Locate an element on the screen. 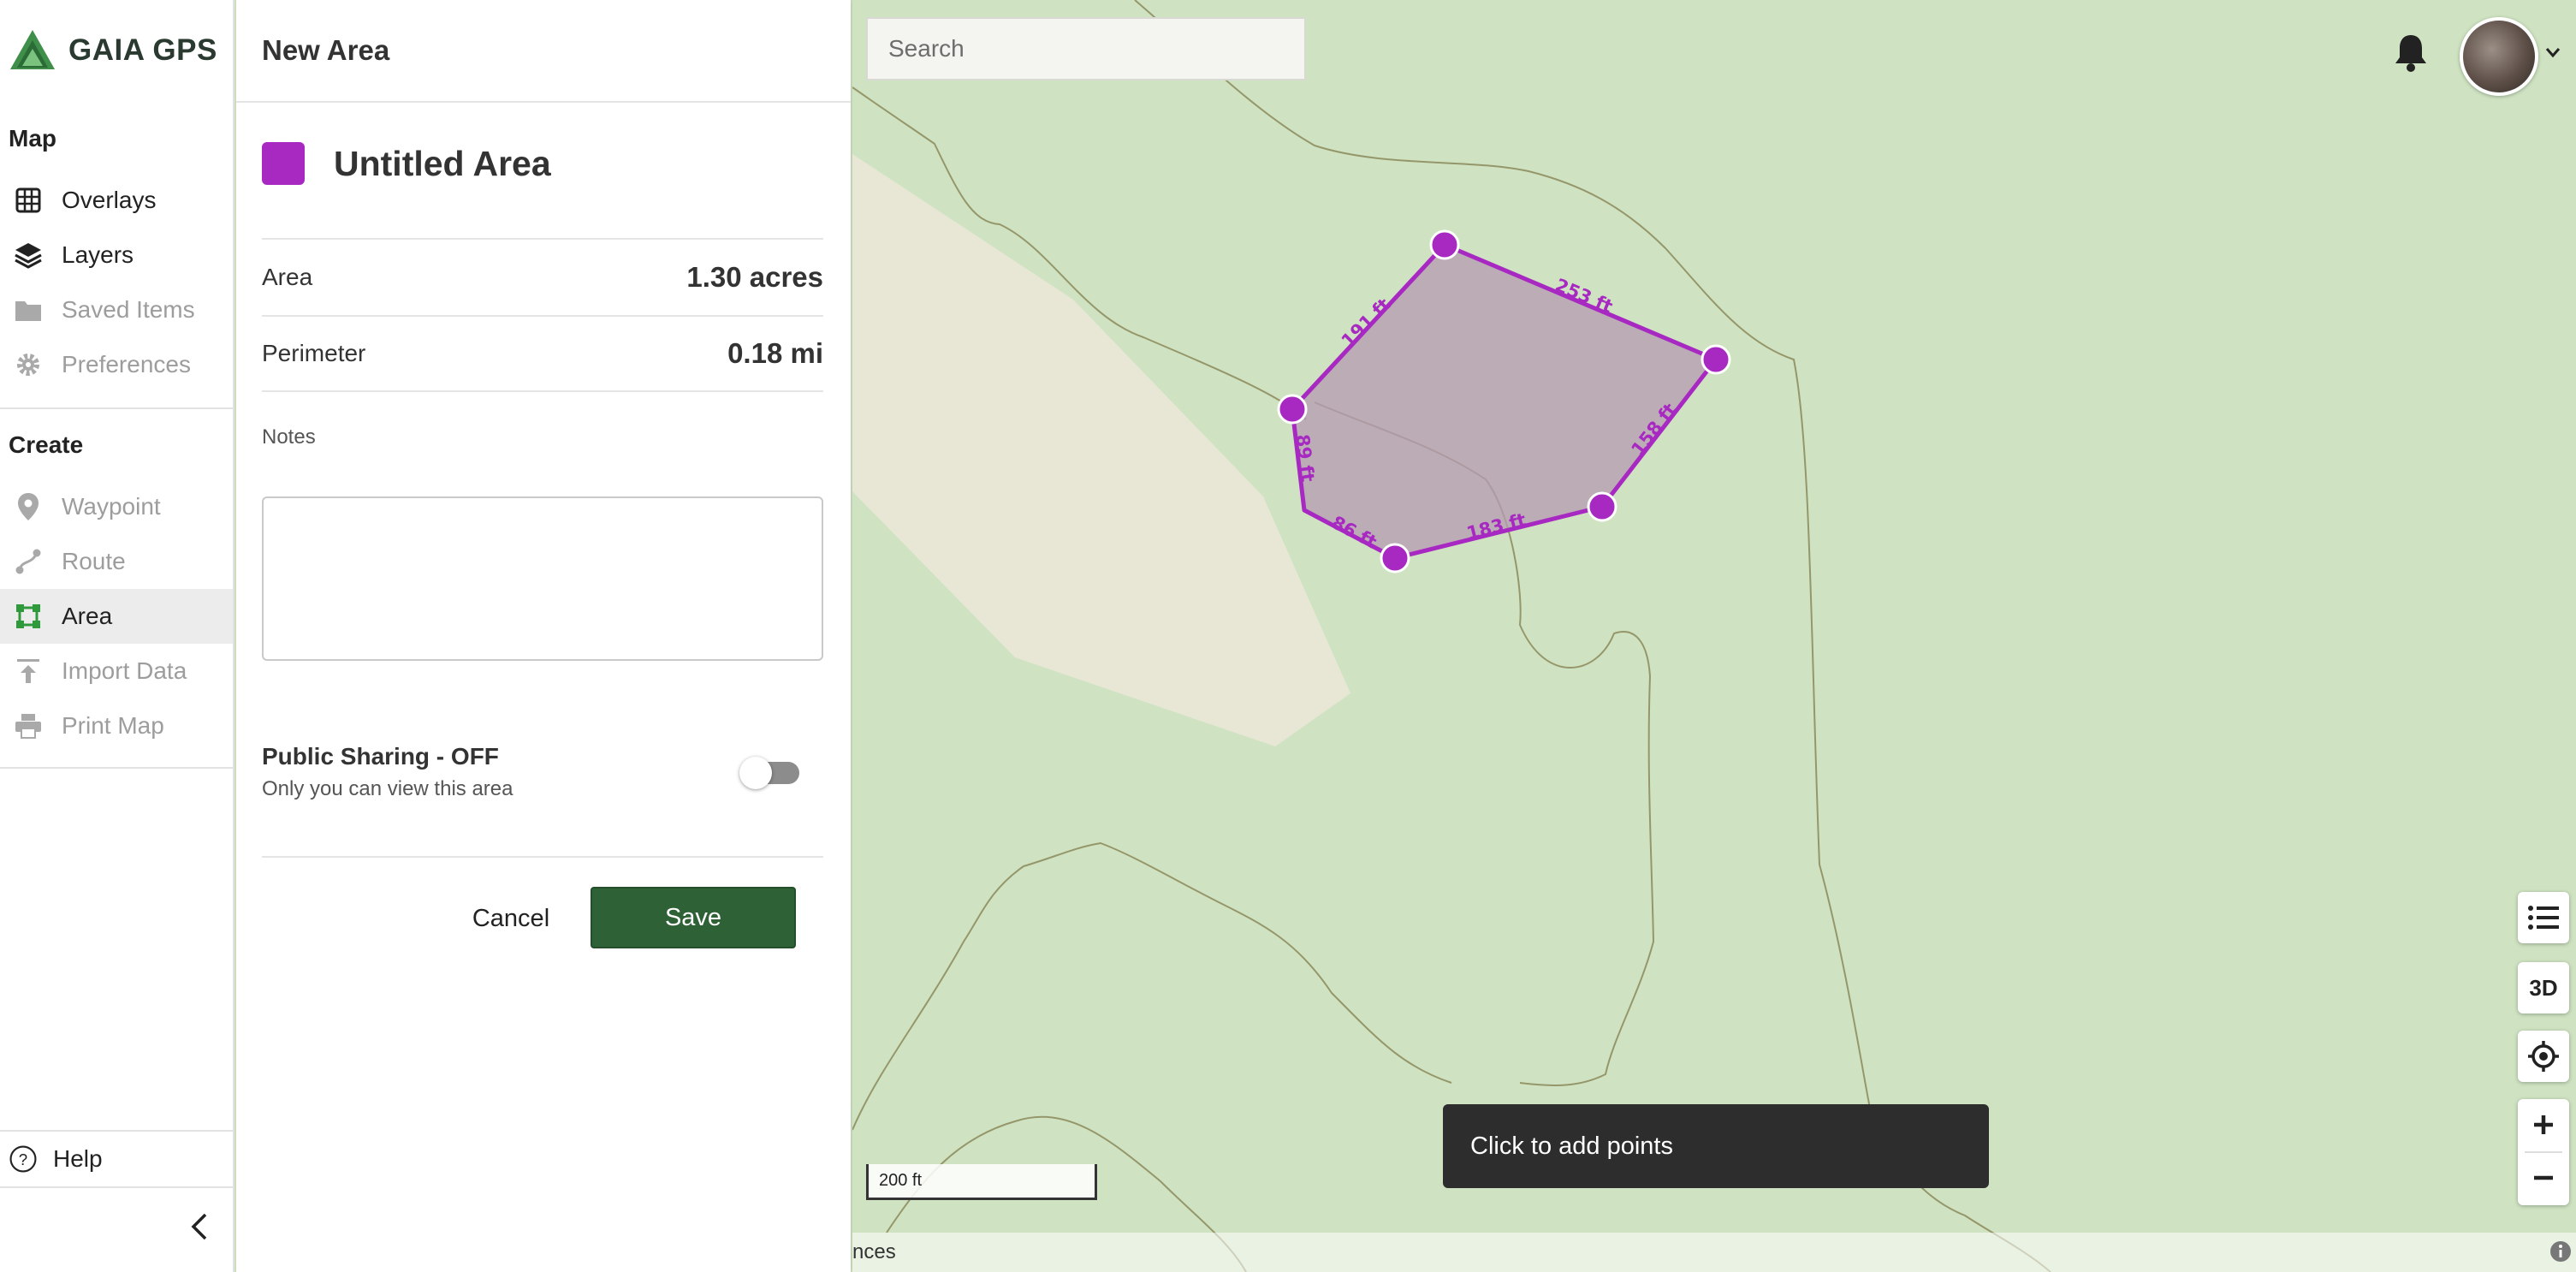  sidebar-item-label: Layers is located at coordinates (98, 254).